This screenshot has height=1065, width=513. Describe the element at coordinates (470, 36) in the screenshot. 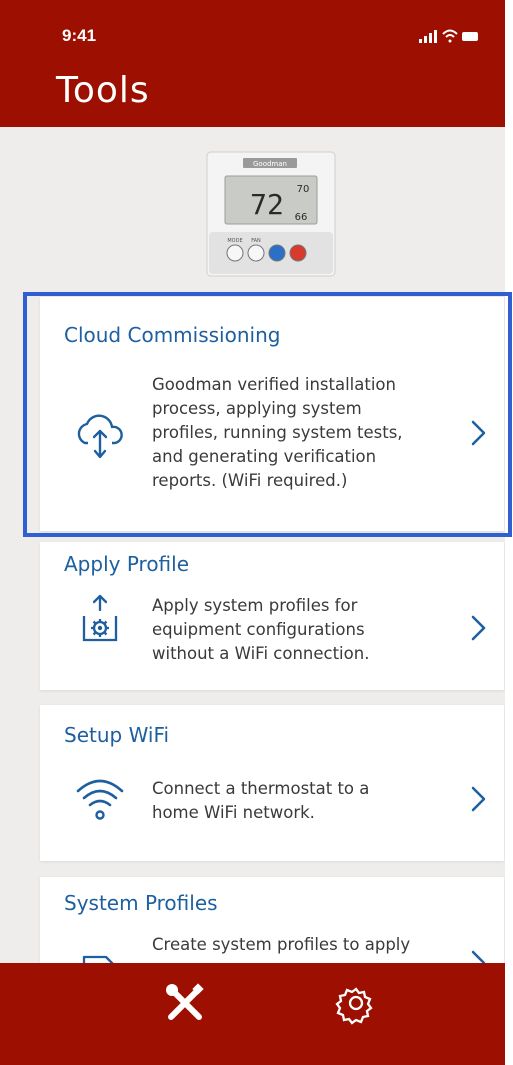

I see `battery-icon` at that location.